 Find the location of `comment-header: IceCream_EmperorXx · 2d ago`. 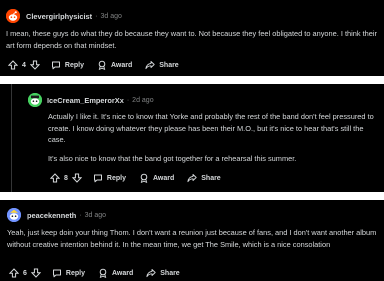

comment-header: IceCream_EmperorXx · 2d ago is located at coordinates (91, 100).